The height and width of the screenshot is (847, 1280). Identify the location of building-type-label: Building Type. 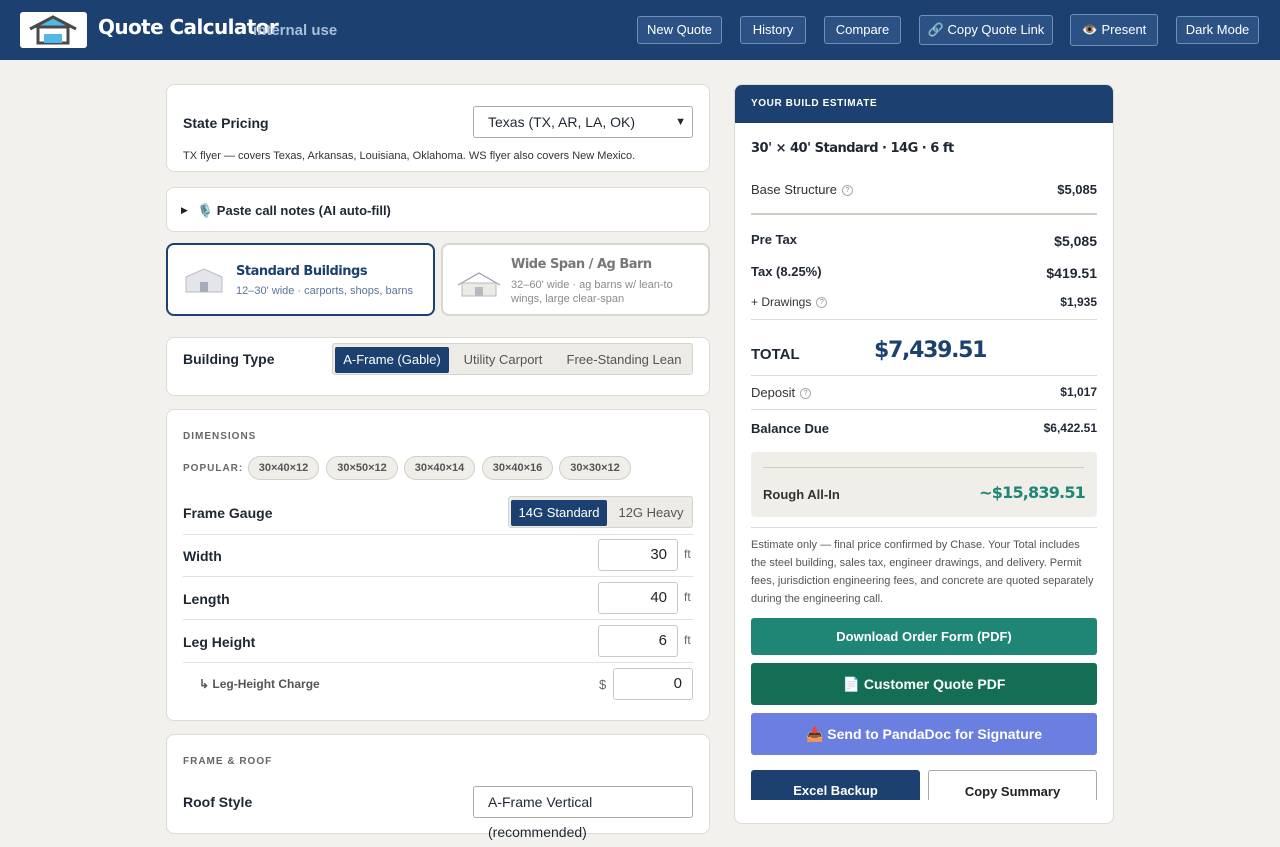
(229, 359).